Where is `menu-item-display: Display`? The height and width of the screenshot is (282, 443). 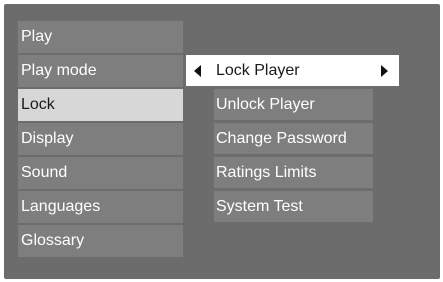
menu-item-display: Display is located at coordinates (100, 139).